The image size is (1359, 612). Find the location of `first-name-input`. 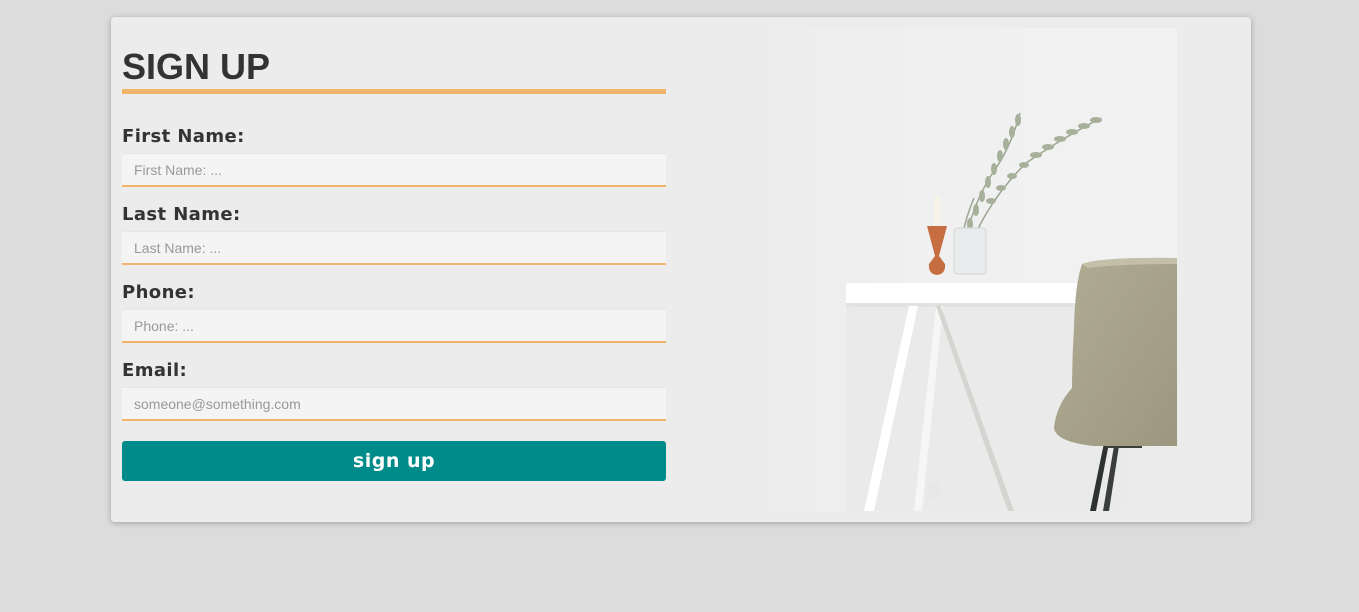

first-name-input is located at coordinates (394, 170).